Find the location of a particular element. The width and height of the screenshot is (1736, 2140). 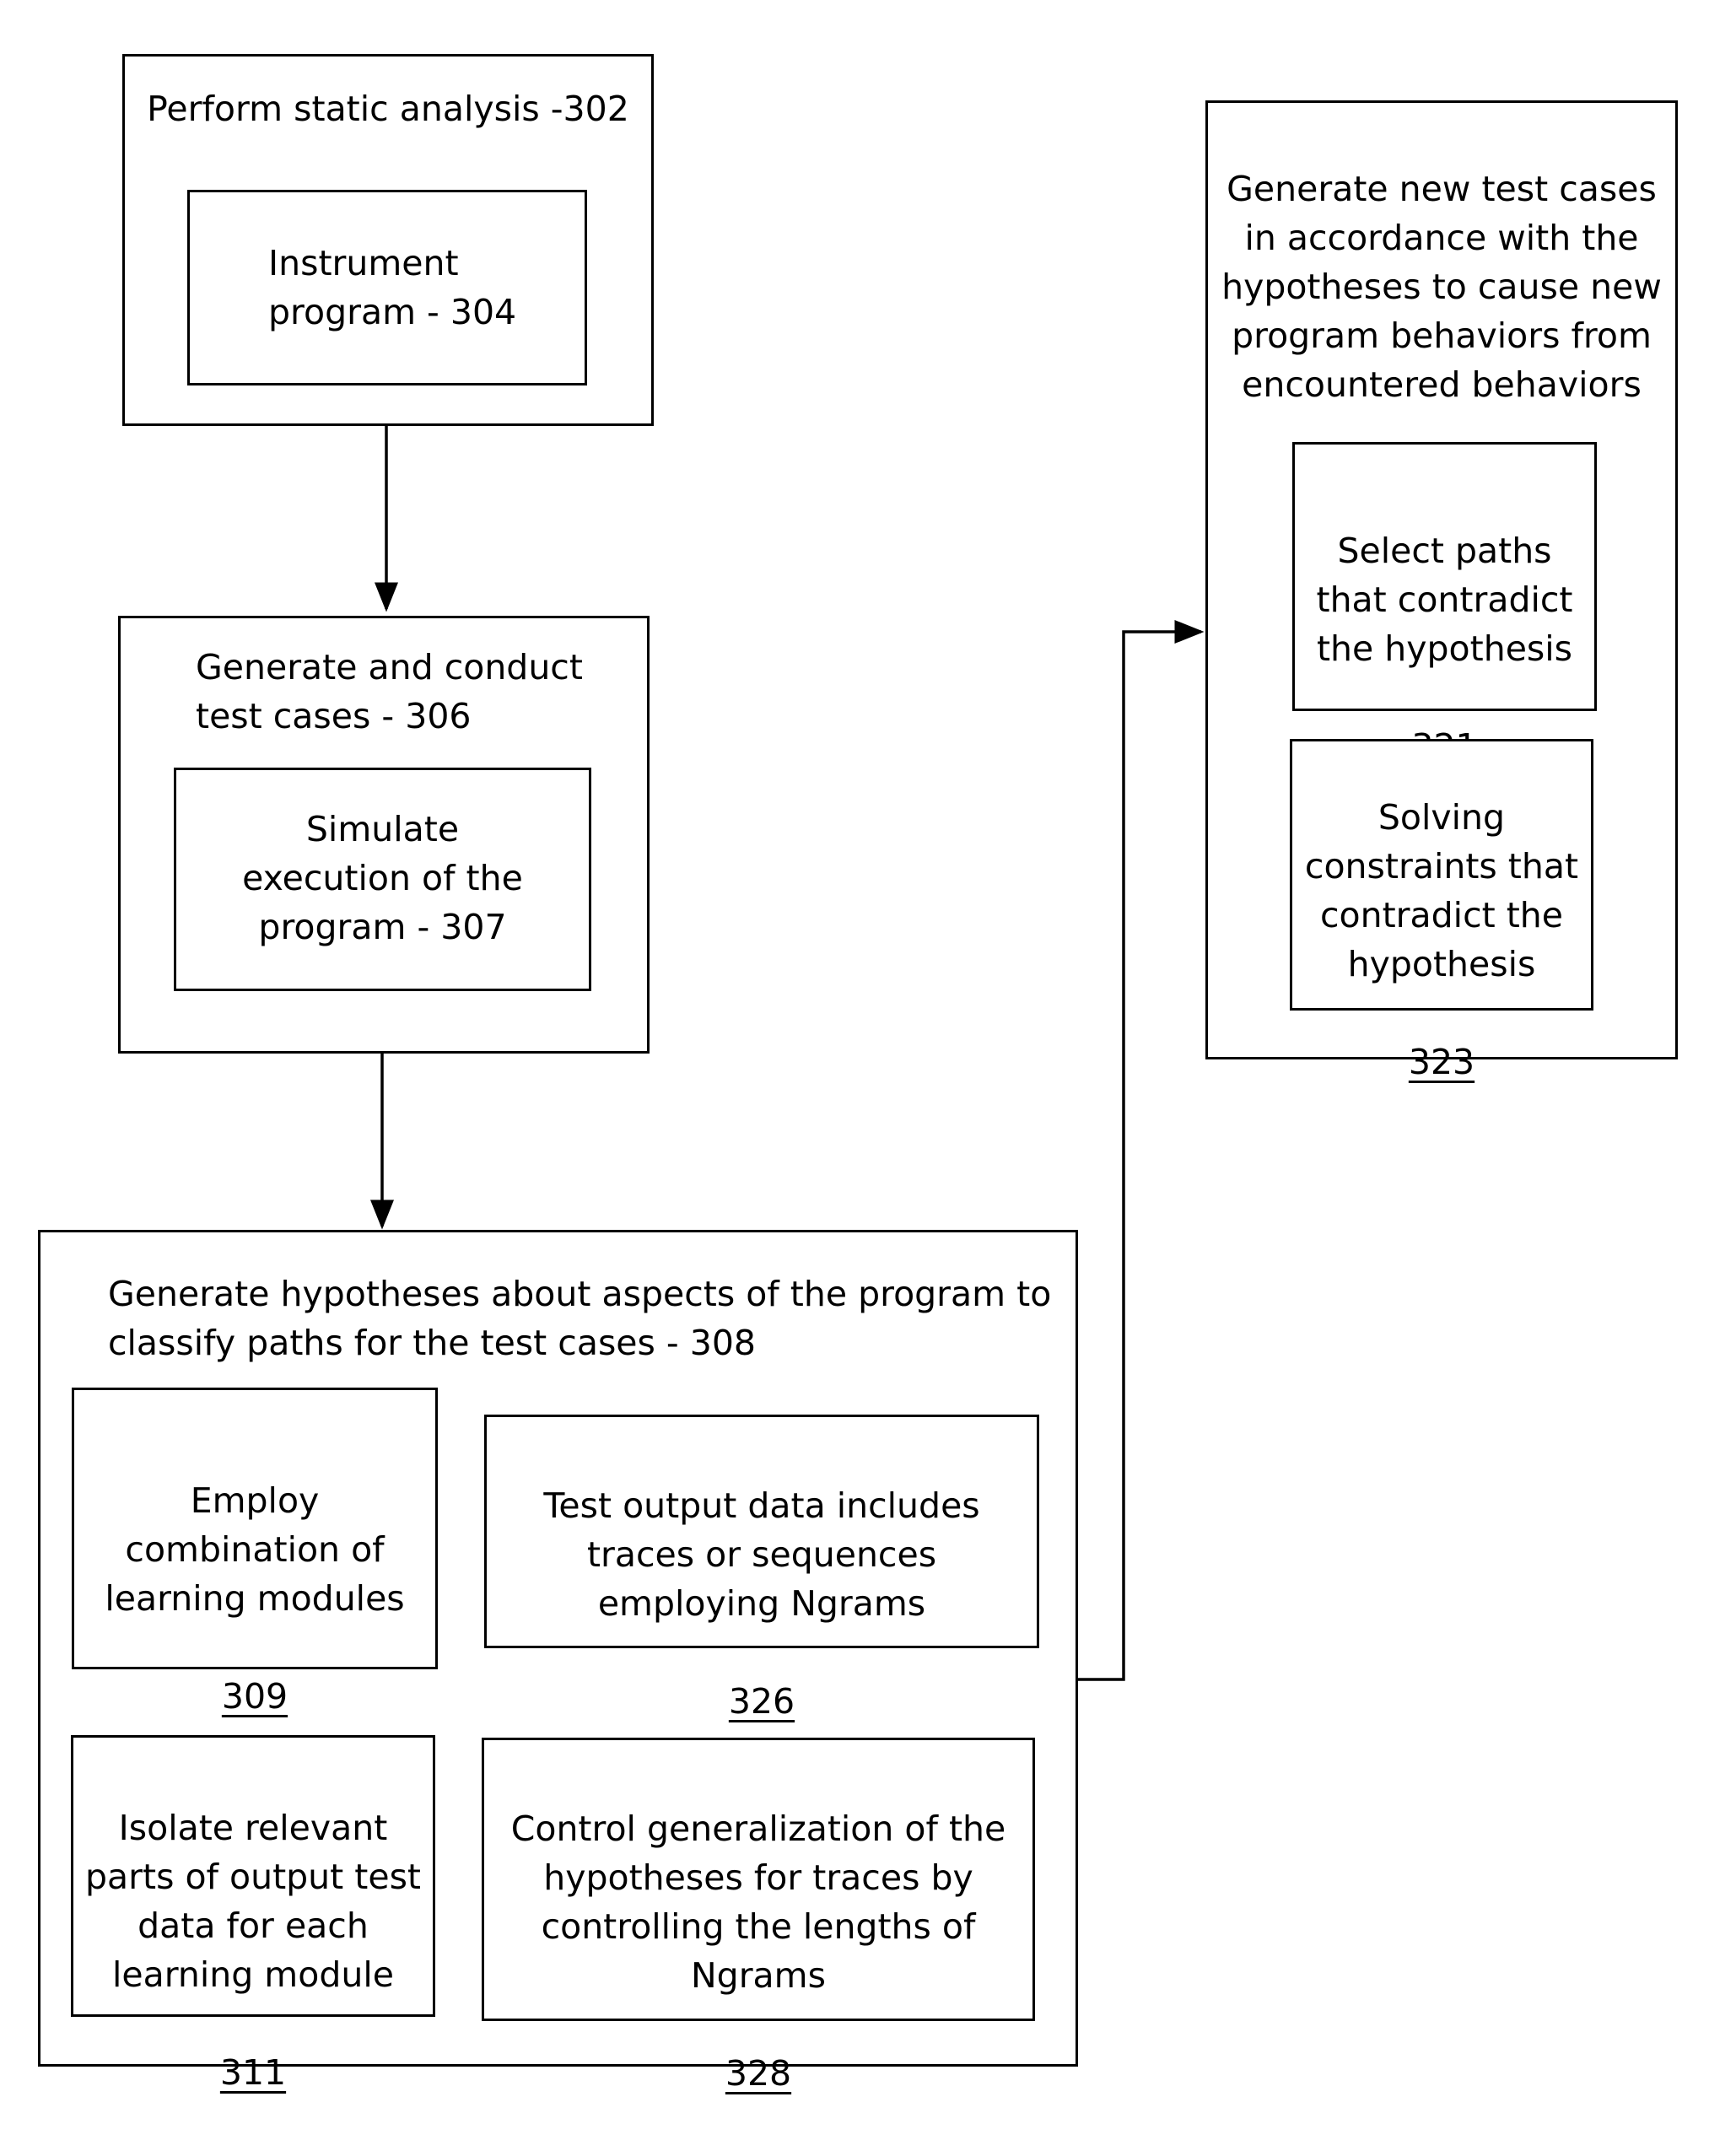

node-309-label: Employ combination of learning modules is located at coordinates (255, 1549).